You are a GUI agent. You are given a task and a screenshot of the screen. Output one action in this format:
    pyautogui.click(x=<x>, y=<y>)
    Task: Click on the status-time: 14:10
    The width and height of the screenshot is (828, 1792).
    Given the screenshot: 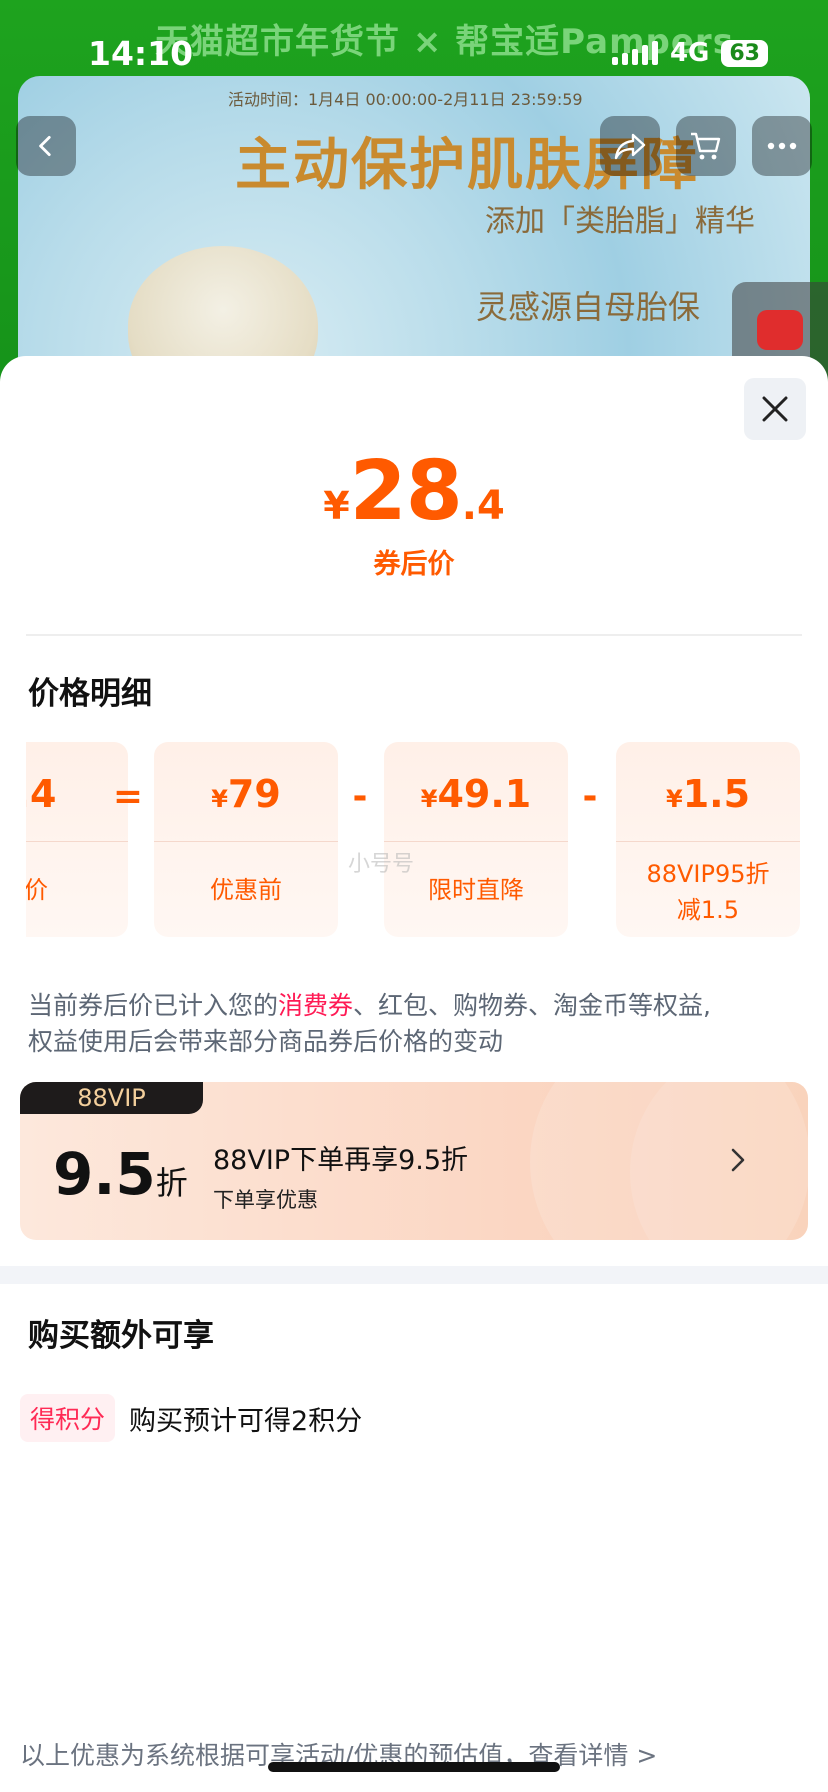 What is the action you would take?
    pyautogui.click(x=141, y=53)
    